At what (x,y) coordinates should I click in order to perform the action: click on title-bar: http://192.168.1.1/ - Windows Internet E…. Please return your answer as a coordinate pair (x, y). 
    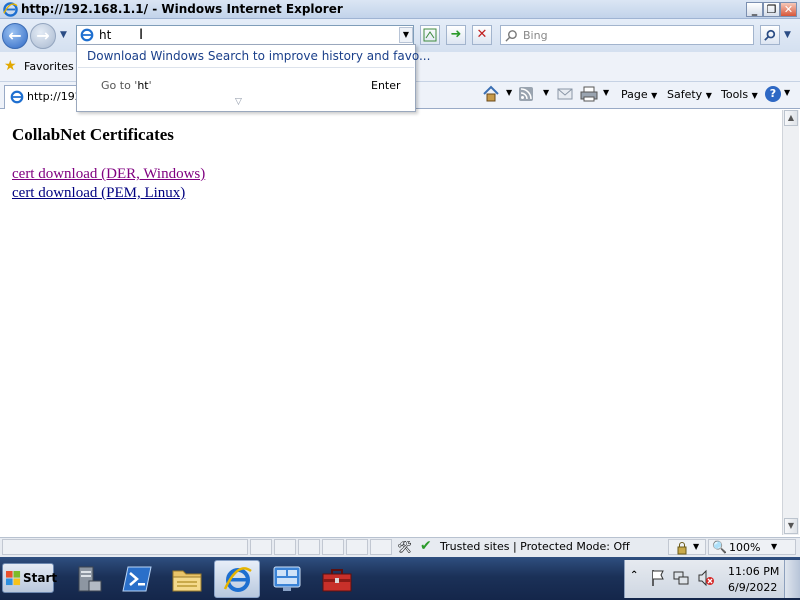
    Looking at the image, I should click on (400, 9).